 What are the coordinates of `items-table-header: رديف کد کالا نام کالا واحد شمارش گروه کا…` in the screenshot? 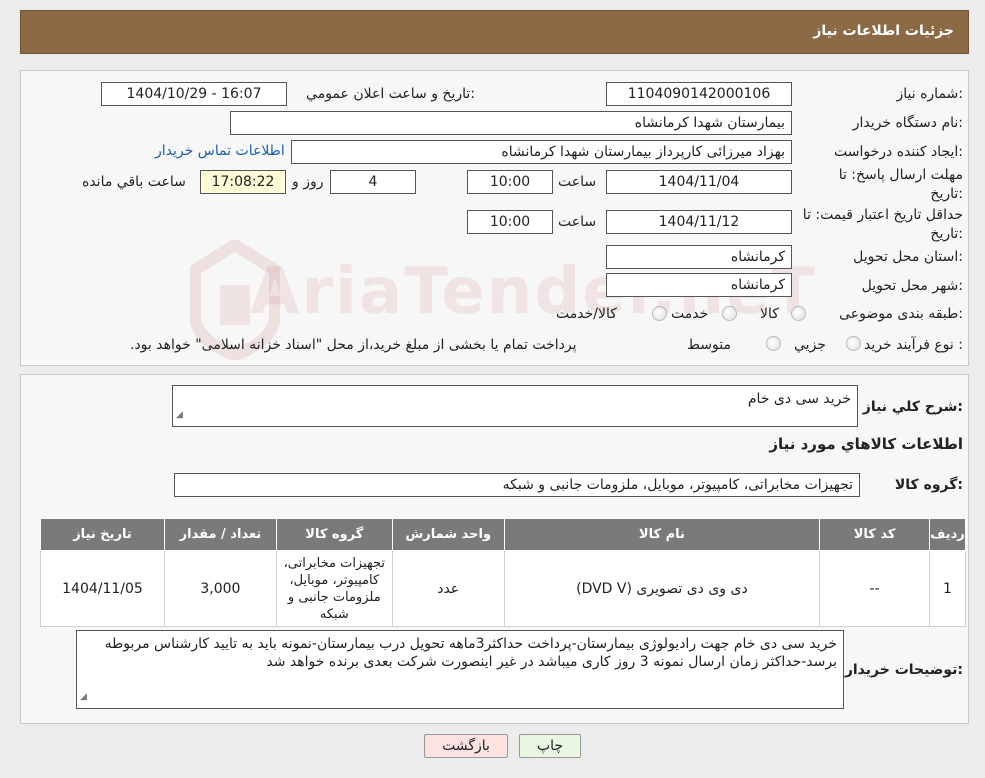 It's located at (503, 534).